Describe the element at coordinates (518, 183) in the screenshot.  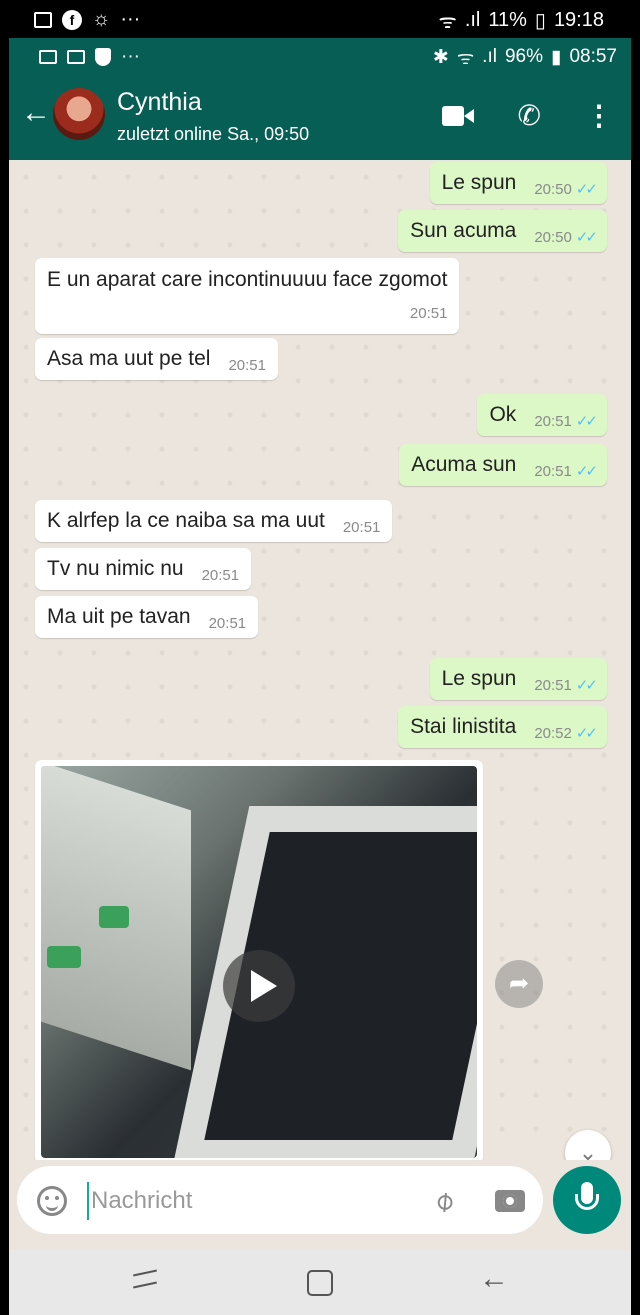
I see `outgoing-message: Le spun 20:50 ✓✓` at that location.